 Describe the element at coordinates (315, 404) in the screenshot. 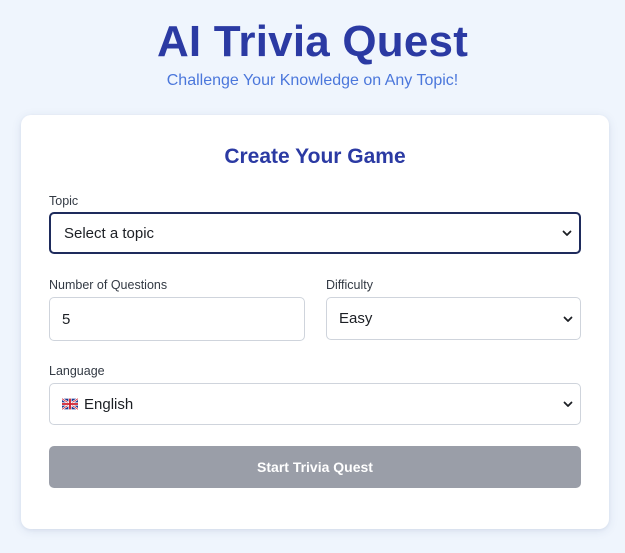

I see `language-select: English` at that location.